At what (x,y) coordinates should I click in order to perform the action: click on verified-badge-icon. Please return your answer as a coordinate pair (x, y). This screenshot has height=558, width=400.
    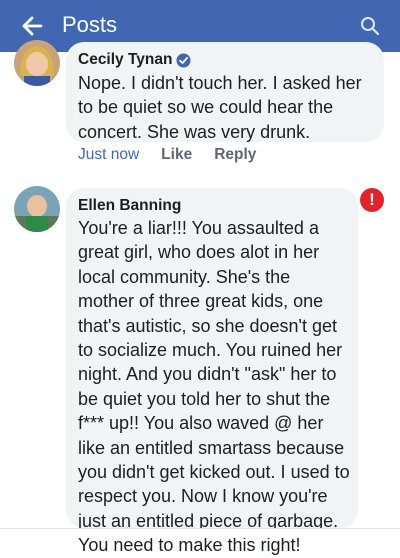
    Looking at the image, I should click on (183, 60).